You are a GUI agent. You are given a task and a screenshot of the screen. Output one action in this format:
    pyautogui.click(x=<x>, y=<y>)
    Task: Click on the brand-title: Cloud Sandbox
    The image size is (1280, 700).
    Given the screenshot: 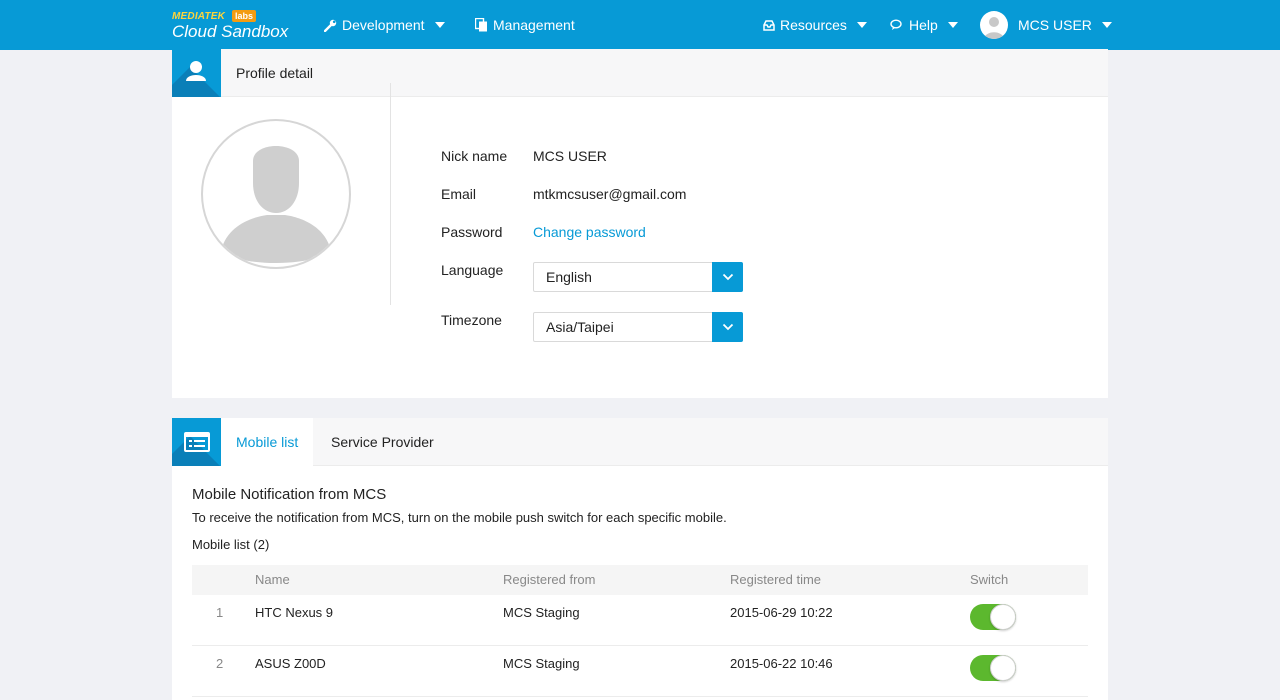 What is the action you would take?
    pyautogui.click(x=230, y=31)
    